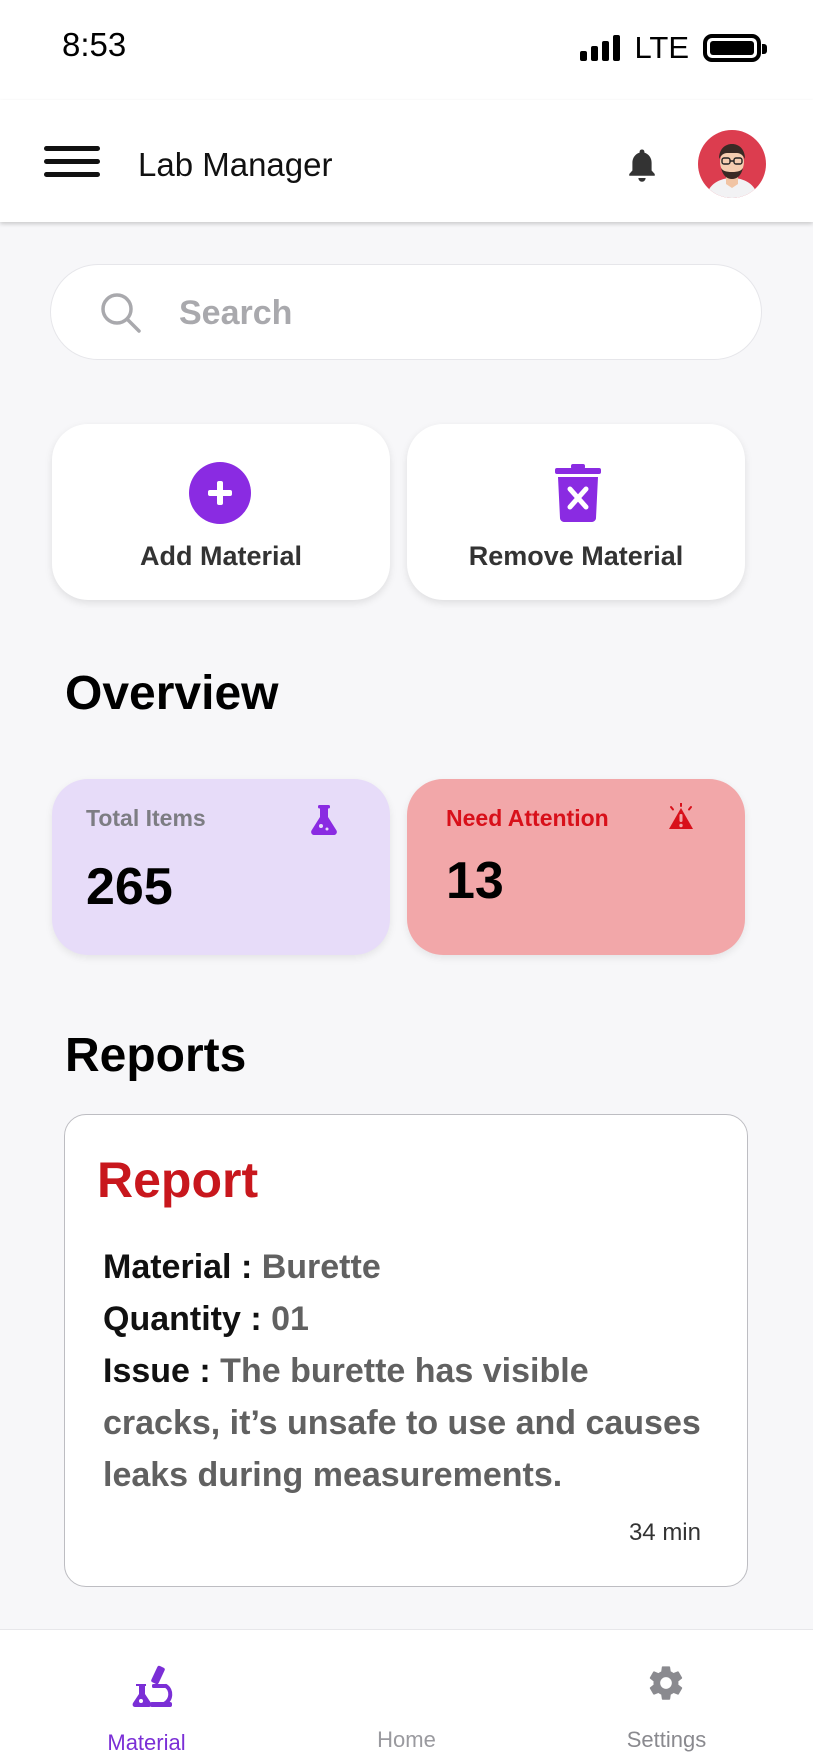  Describe the element at coordinates (576, 867) in the screenshot. I see `need-attention-card: Need Attention 13` at that location.